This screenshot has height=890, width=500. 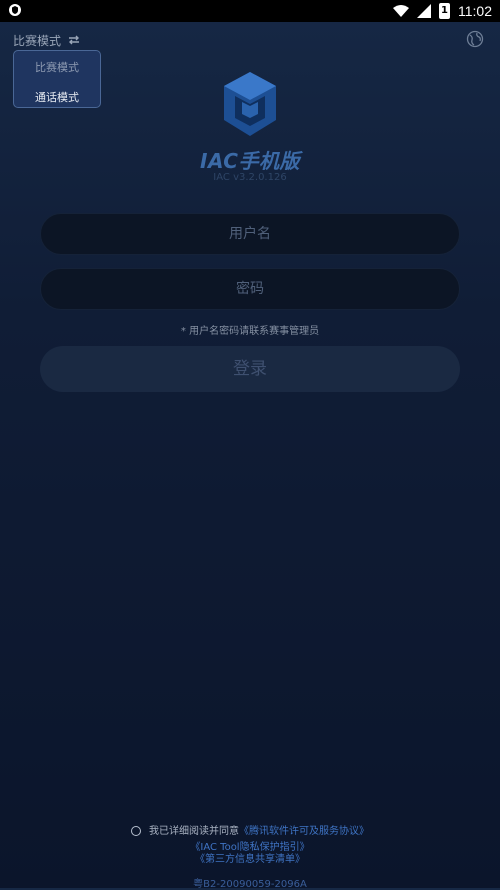 I want to click on login-hint: * 用户名密码请联系赛事管理员, so click(x=250, y=331).